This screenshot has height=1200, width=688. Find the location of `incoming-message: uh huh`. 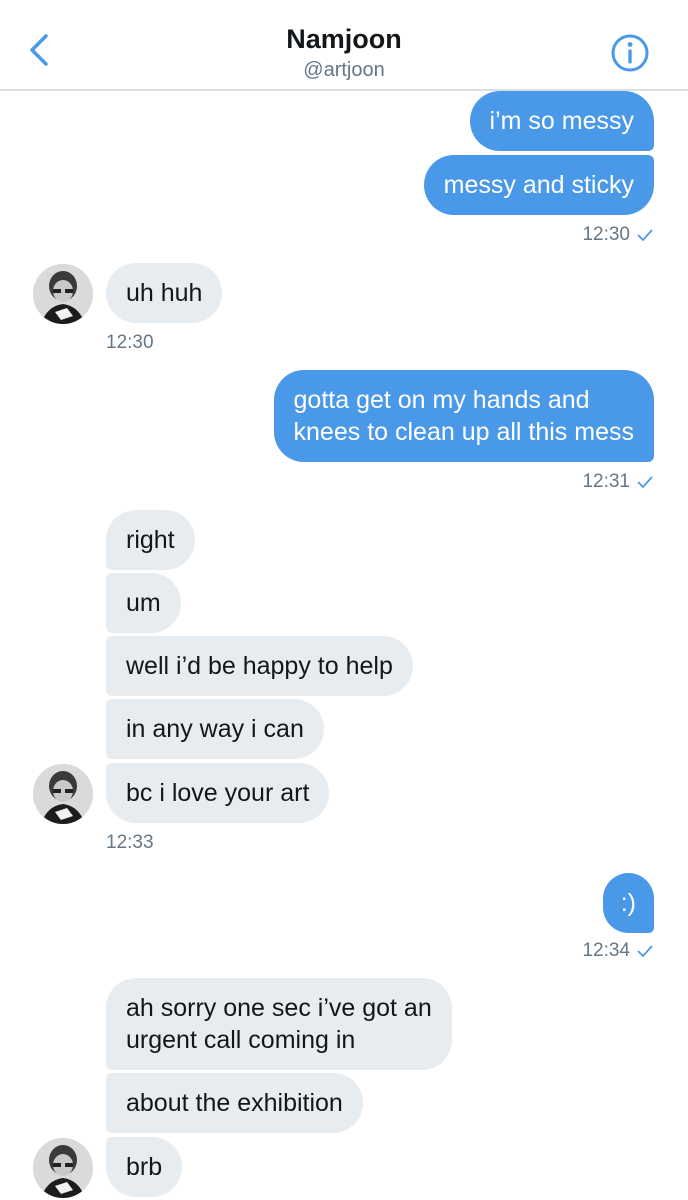

incoming-message: uh huh is located at coordinates (164, 293).